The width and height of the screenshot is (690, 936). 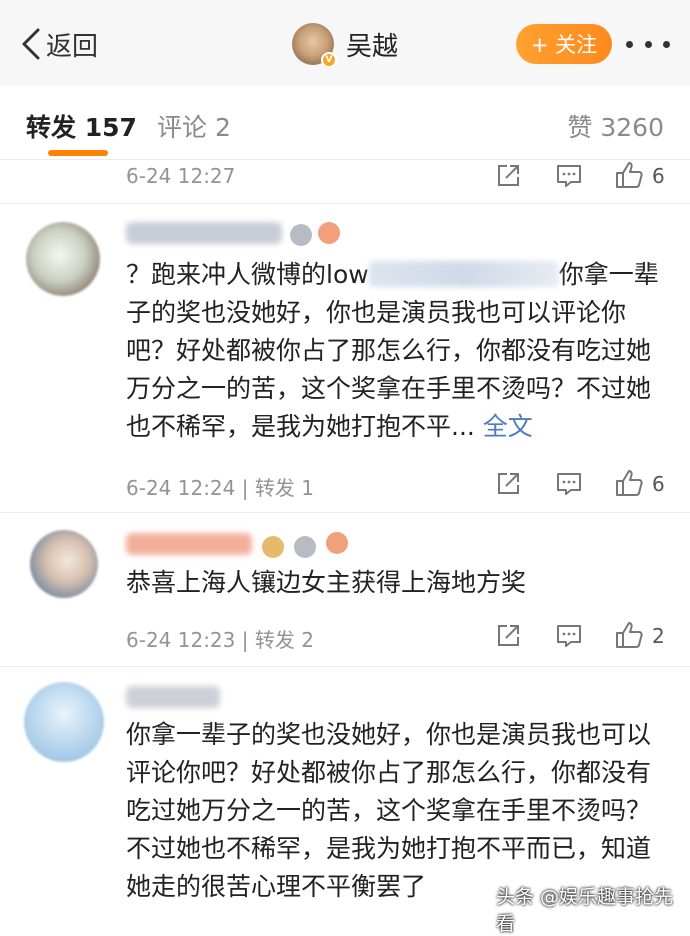 What do you see at coordinates (81, 126) in the screenshot?
I see `tab-repost: 转发 157` at bounding box center [81, 126].